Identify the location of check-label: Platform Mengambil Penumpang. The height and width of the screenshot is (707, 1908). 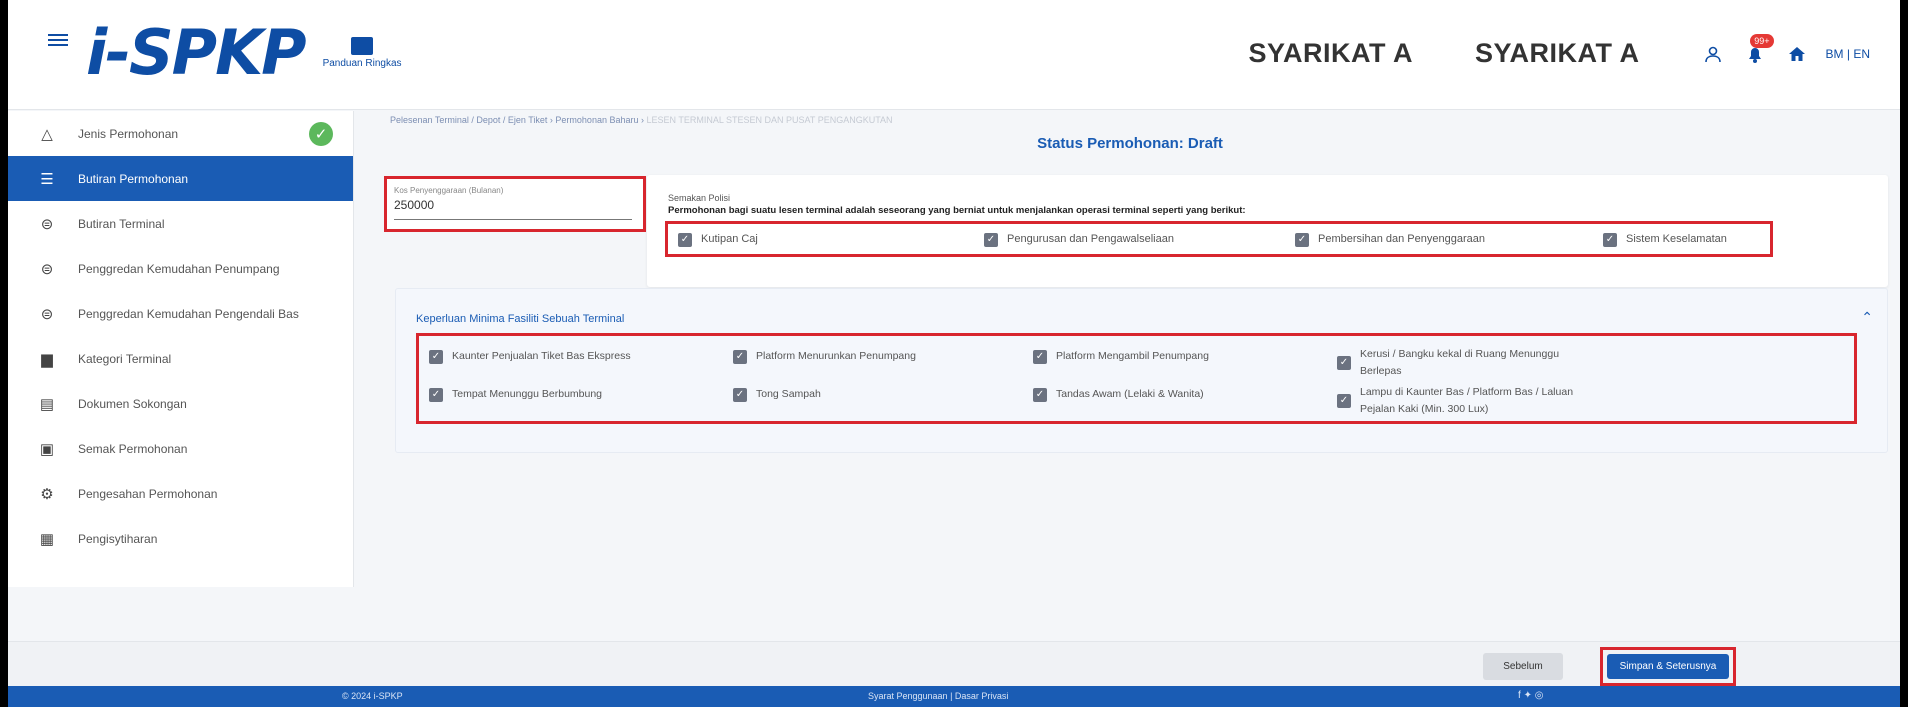
(1132, 356).